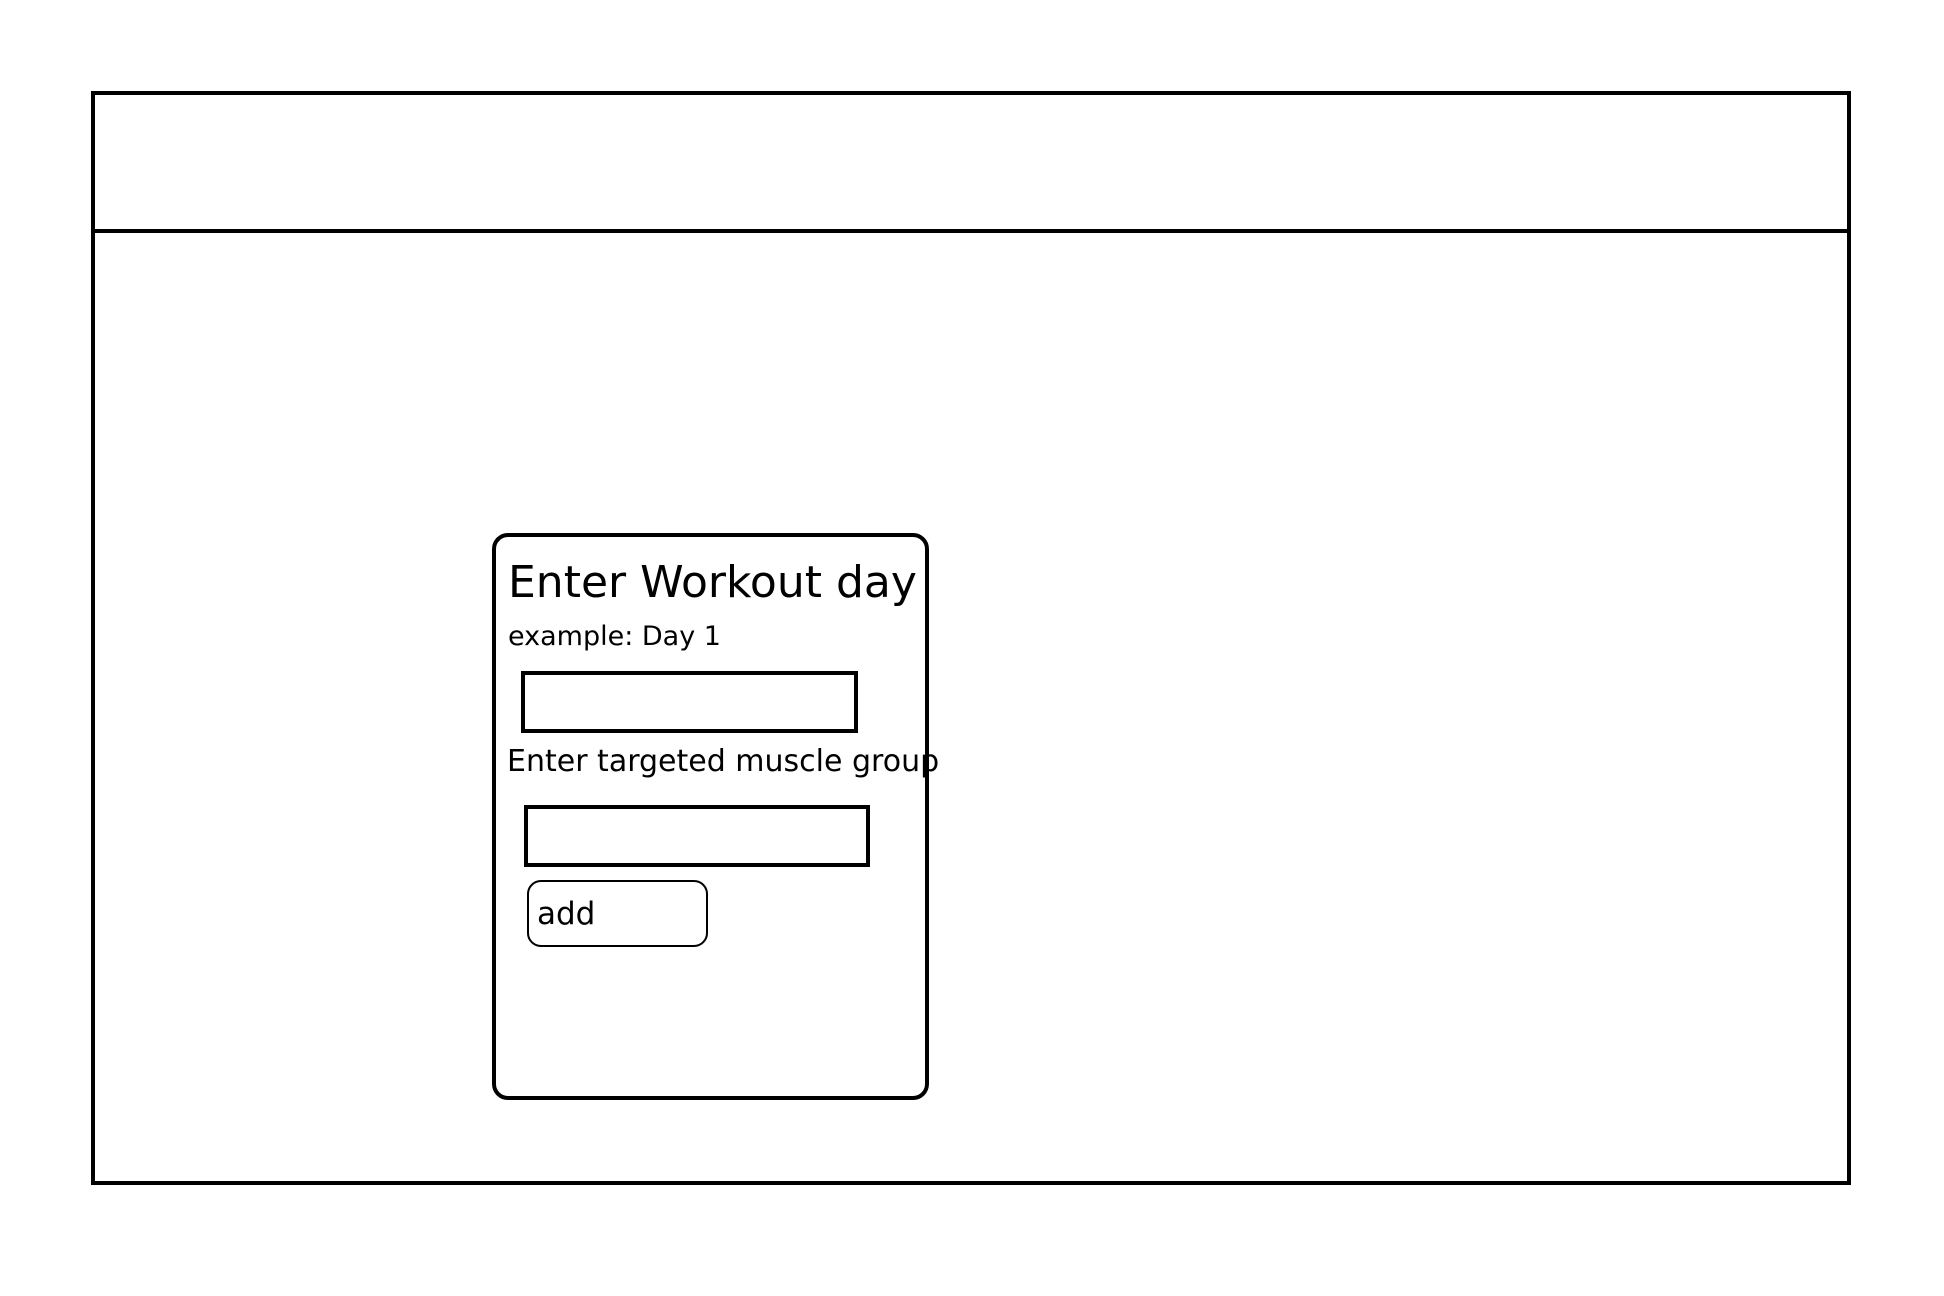 The width and height of the screenshot is (1944, 1296). Describe the element at coordinates (689, 702) in the screenshot. I see `workout-day-input` at that location.